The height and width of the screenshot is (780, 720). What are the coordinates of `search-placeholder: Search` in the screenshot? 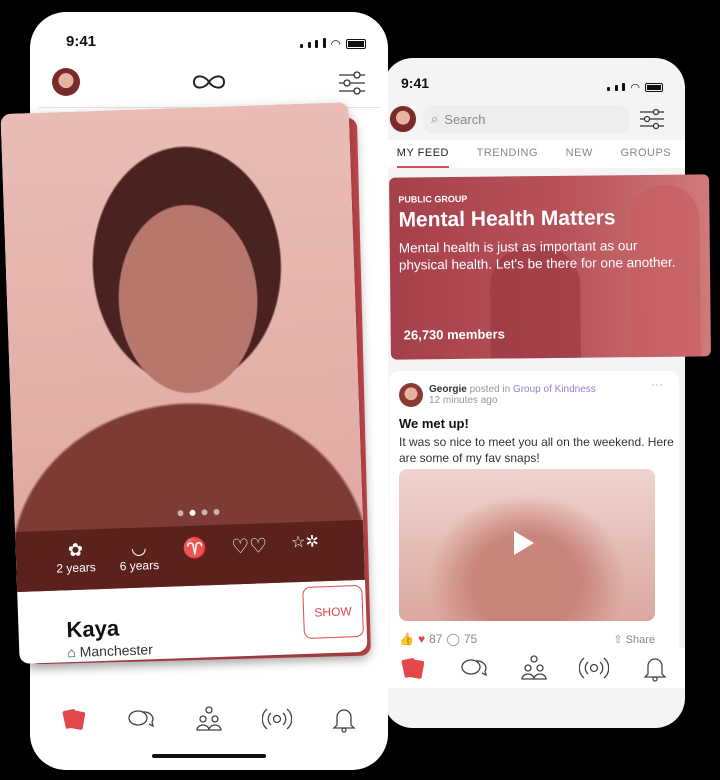 It's located at (465, 119).